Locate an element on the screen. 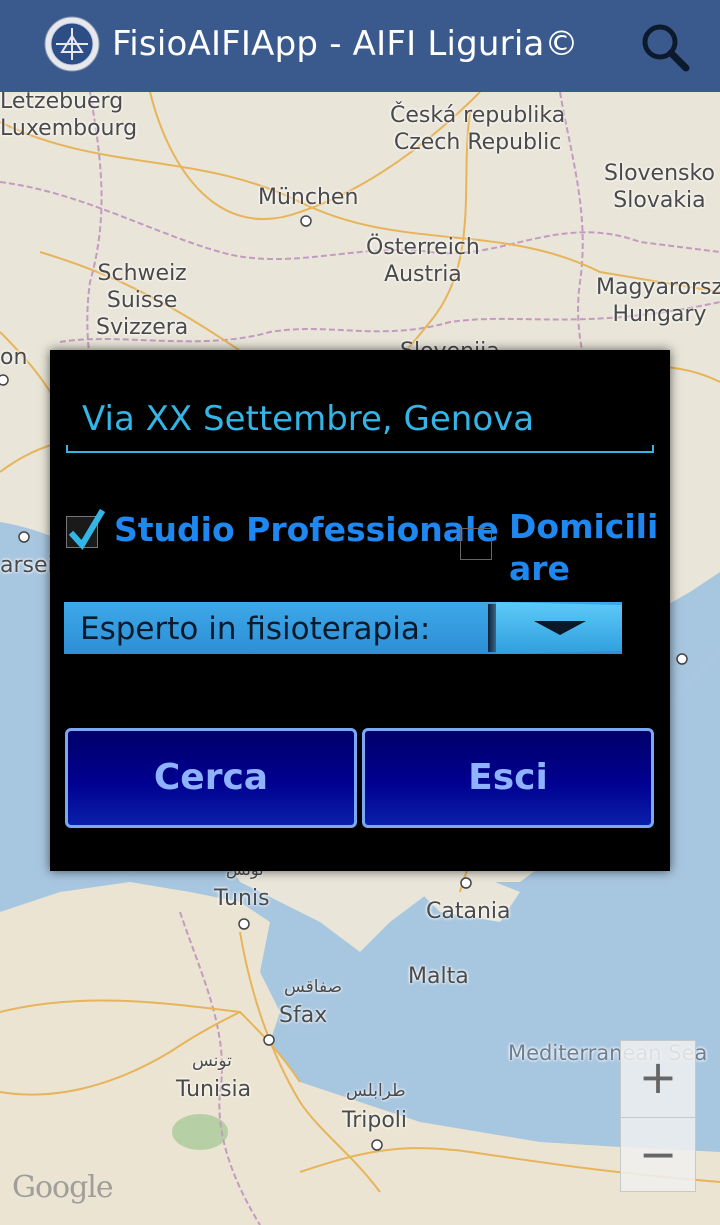 Image resolution: width=720 pixels, height=1225 pixels. check-icon is located at coordinates (87, 529).